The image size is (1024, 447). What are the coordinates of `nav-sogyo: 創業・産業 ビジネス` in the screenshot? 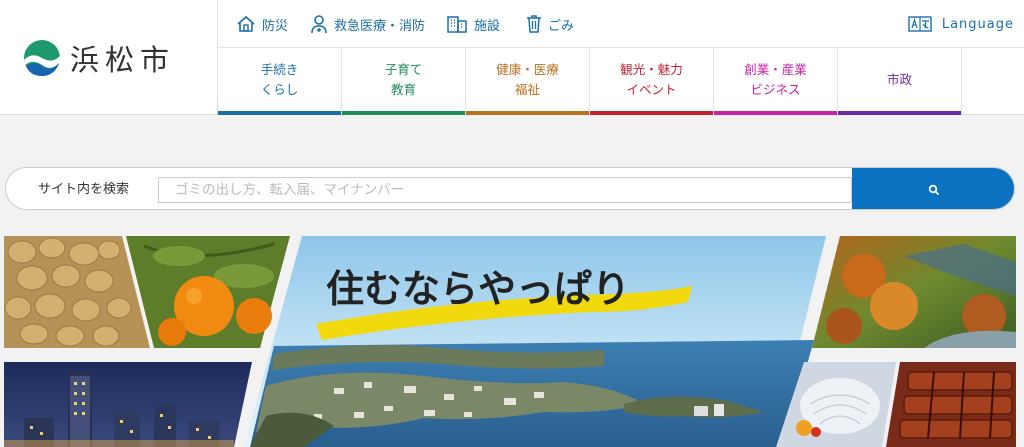 It's located at (776, 81).